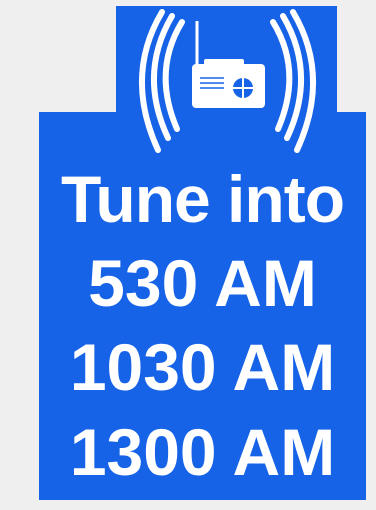 The width and height of the screenshot is (376, 510). I want to click on frequency-1030: 1030 AM, so click(202, 367).